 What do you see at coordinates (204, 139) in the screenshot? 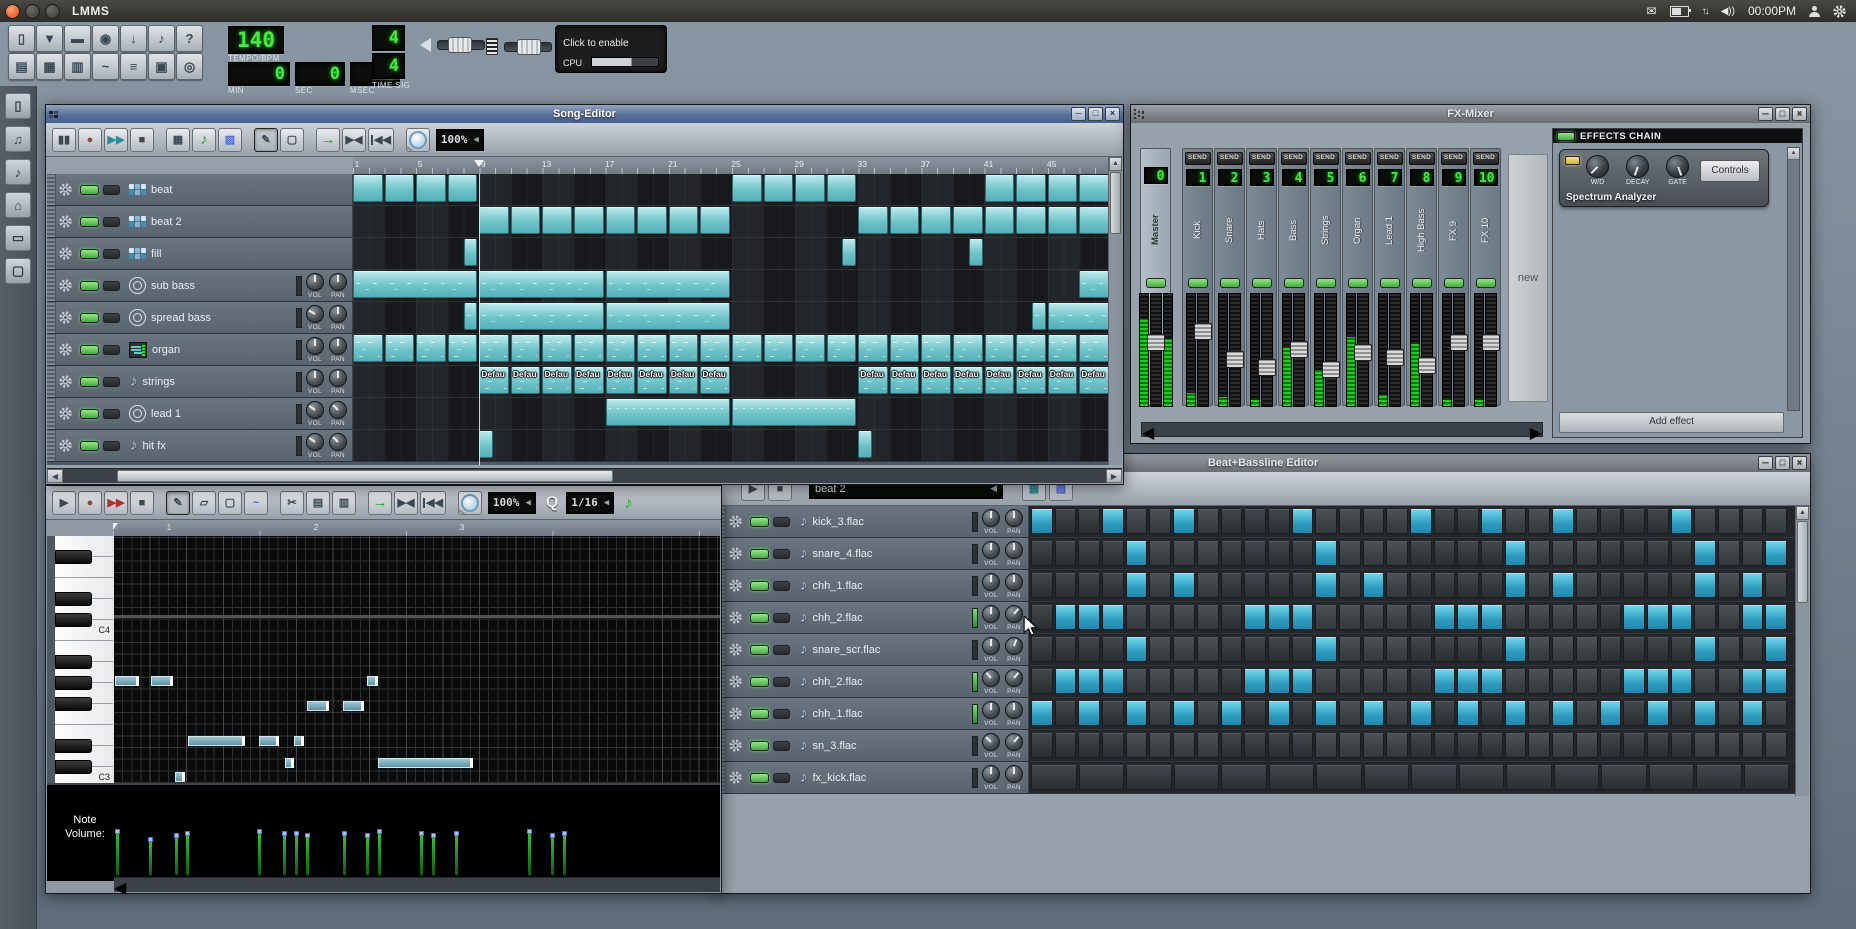
I see `add-sample-track-button: ♪` at bounding box center [204, 139].